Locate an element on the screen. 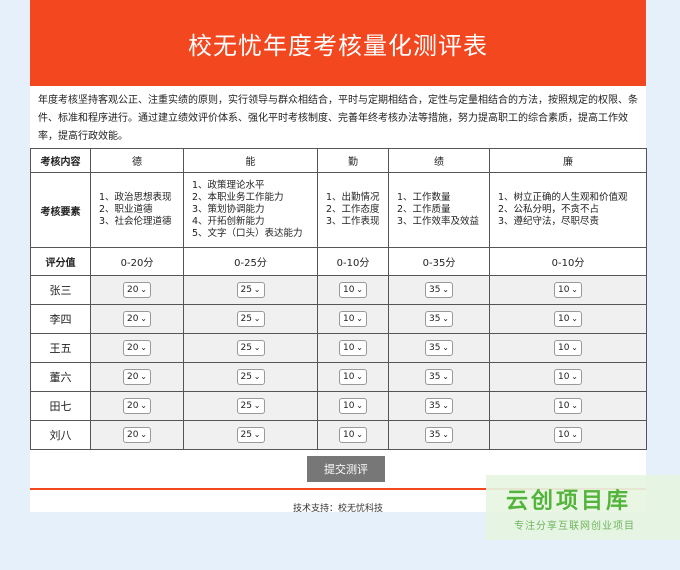  requirement-item: 2、职业道德 is located at coordinates (126, 209).